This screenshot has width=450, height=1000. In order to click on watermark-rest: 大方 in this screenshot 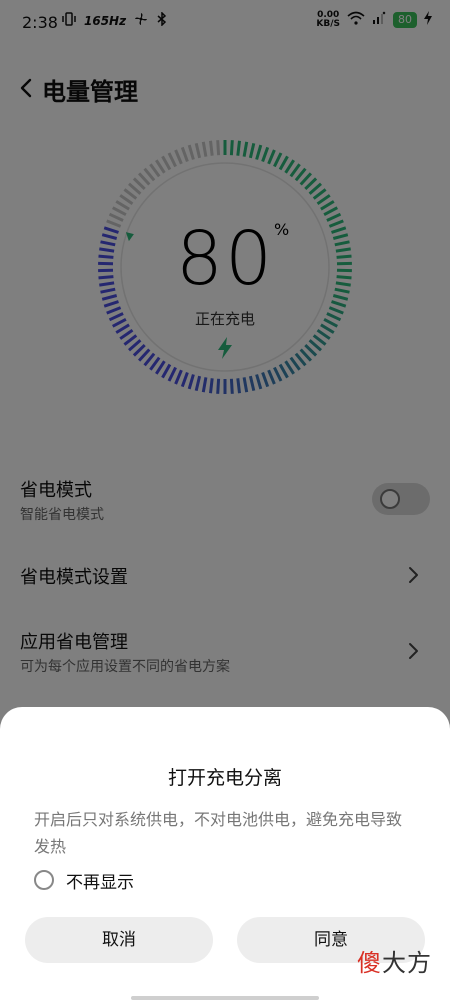, I will do `click(407, 963)`.